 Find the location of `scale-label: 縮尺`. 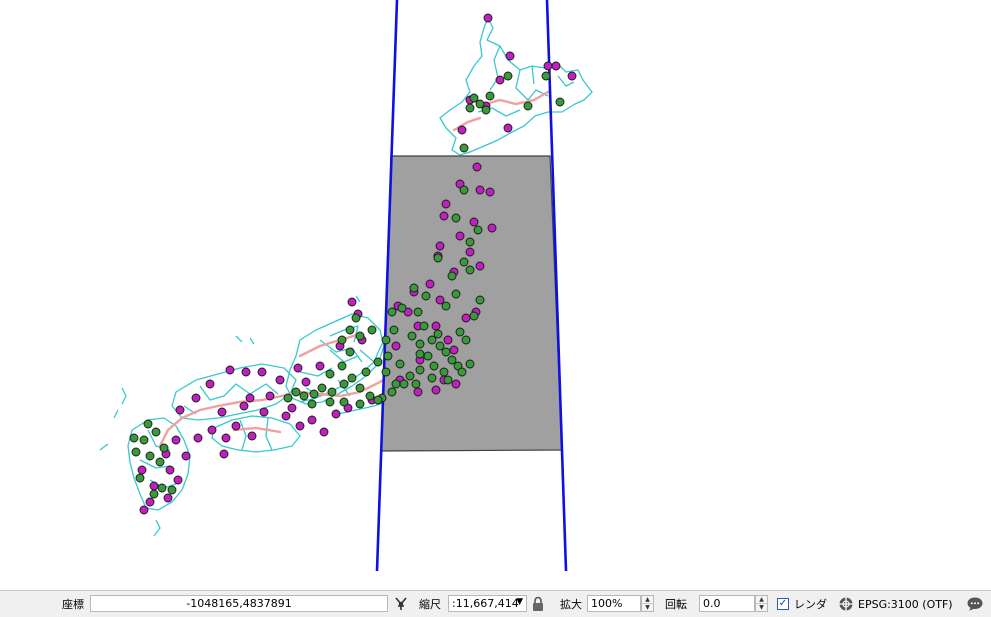

scale-label: 縮尺 is located at coordinates (430, 604).